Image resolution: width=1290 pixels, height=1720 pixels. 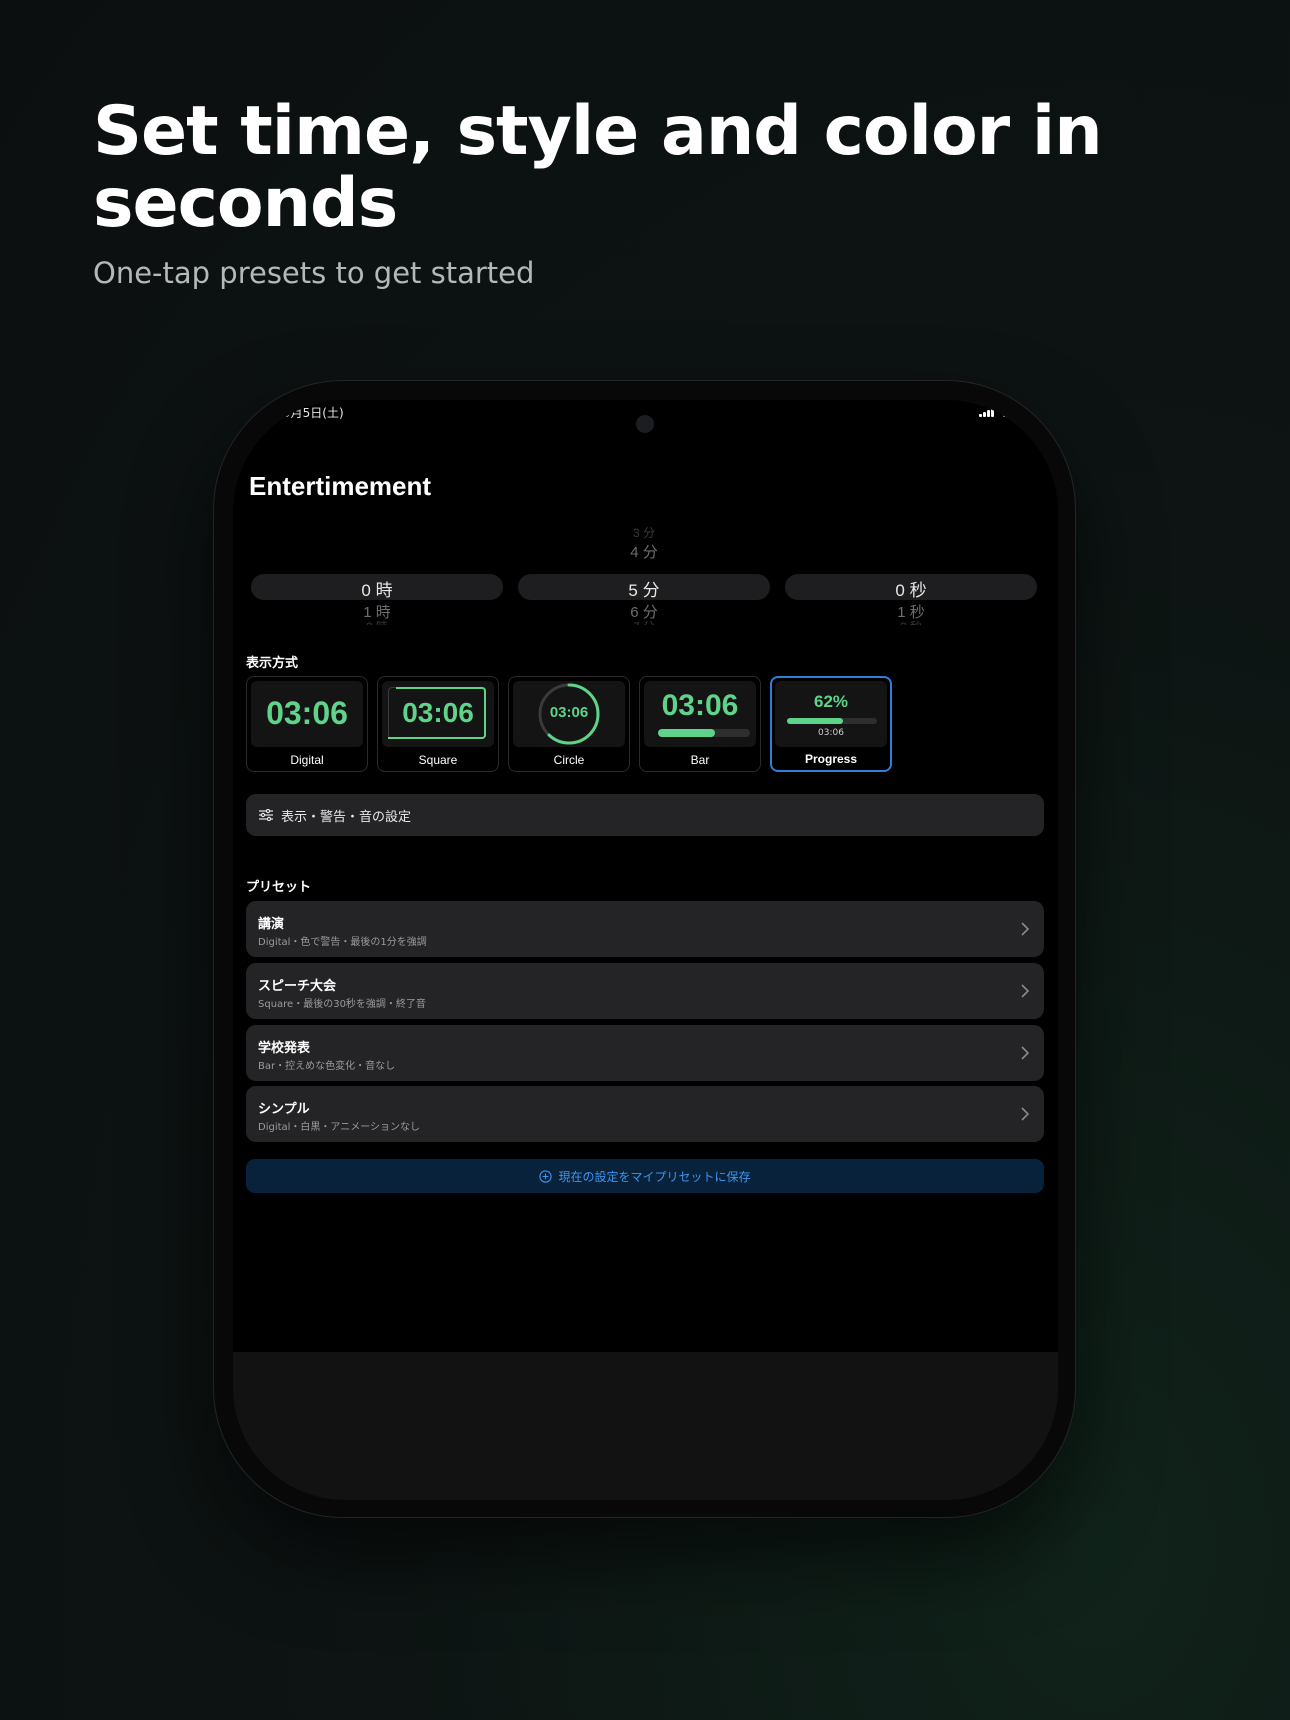 I want to click on style-card-progress: 62% 03:06 Progress, so click(x=831, y=724).